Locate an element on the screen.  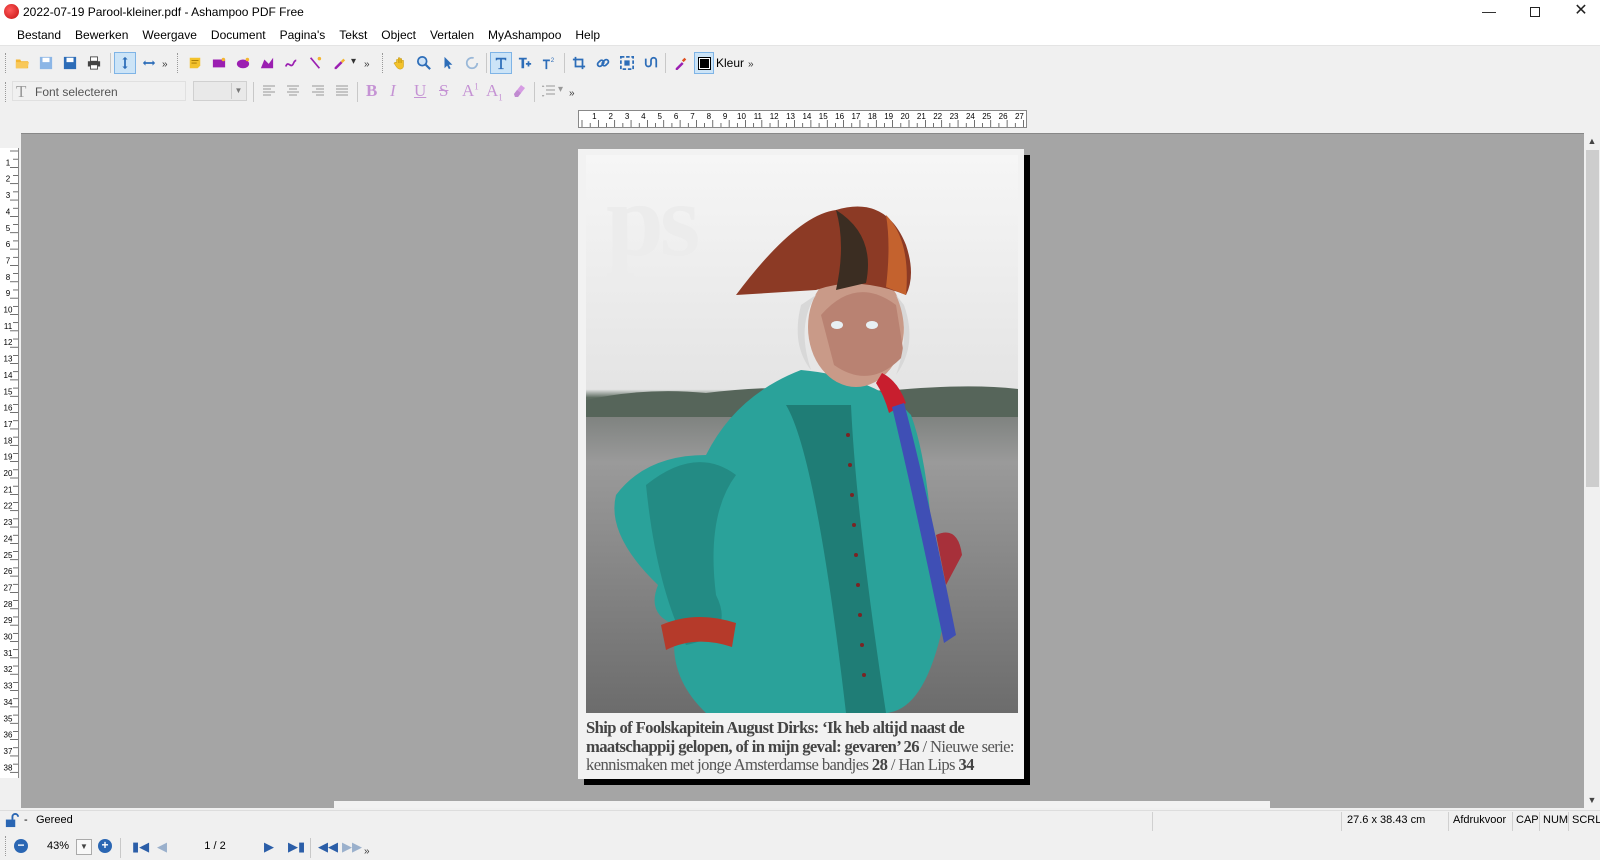
next-page-icon: ▶ is located at coordinates (269, 847).